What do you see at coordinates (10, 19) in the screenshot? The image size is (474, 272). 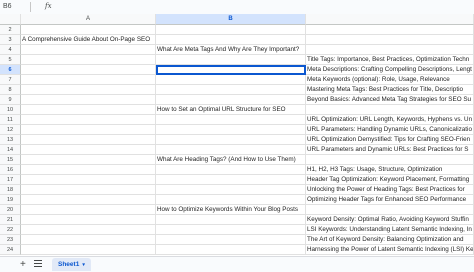 I see `select-all-corner` at bounding box center [10, 19].